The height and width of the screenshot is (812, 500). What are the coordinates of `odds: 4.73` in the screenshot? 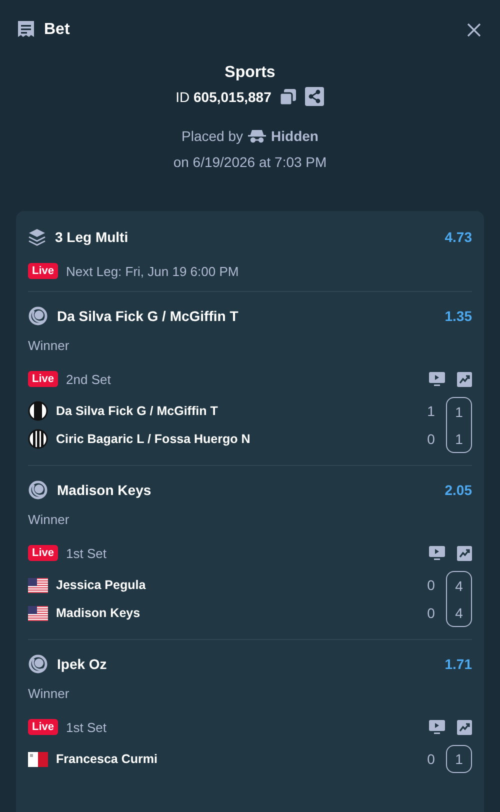 It's located at (458, 237).